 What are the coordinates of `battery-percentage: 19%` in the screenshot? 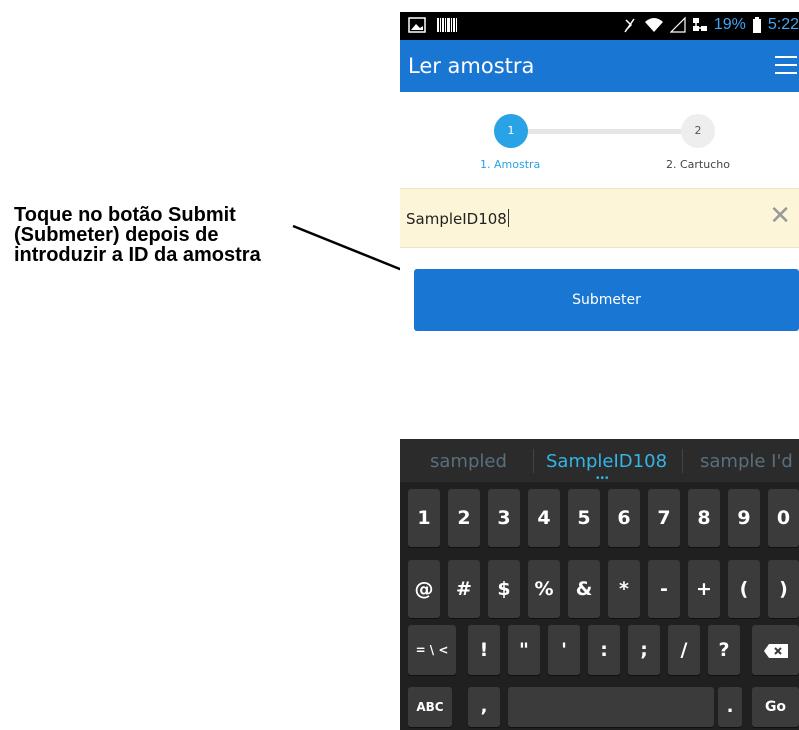 It's located at (729, 24).